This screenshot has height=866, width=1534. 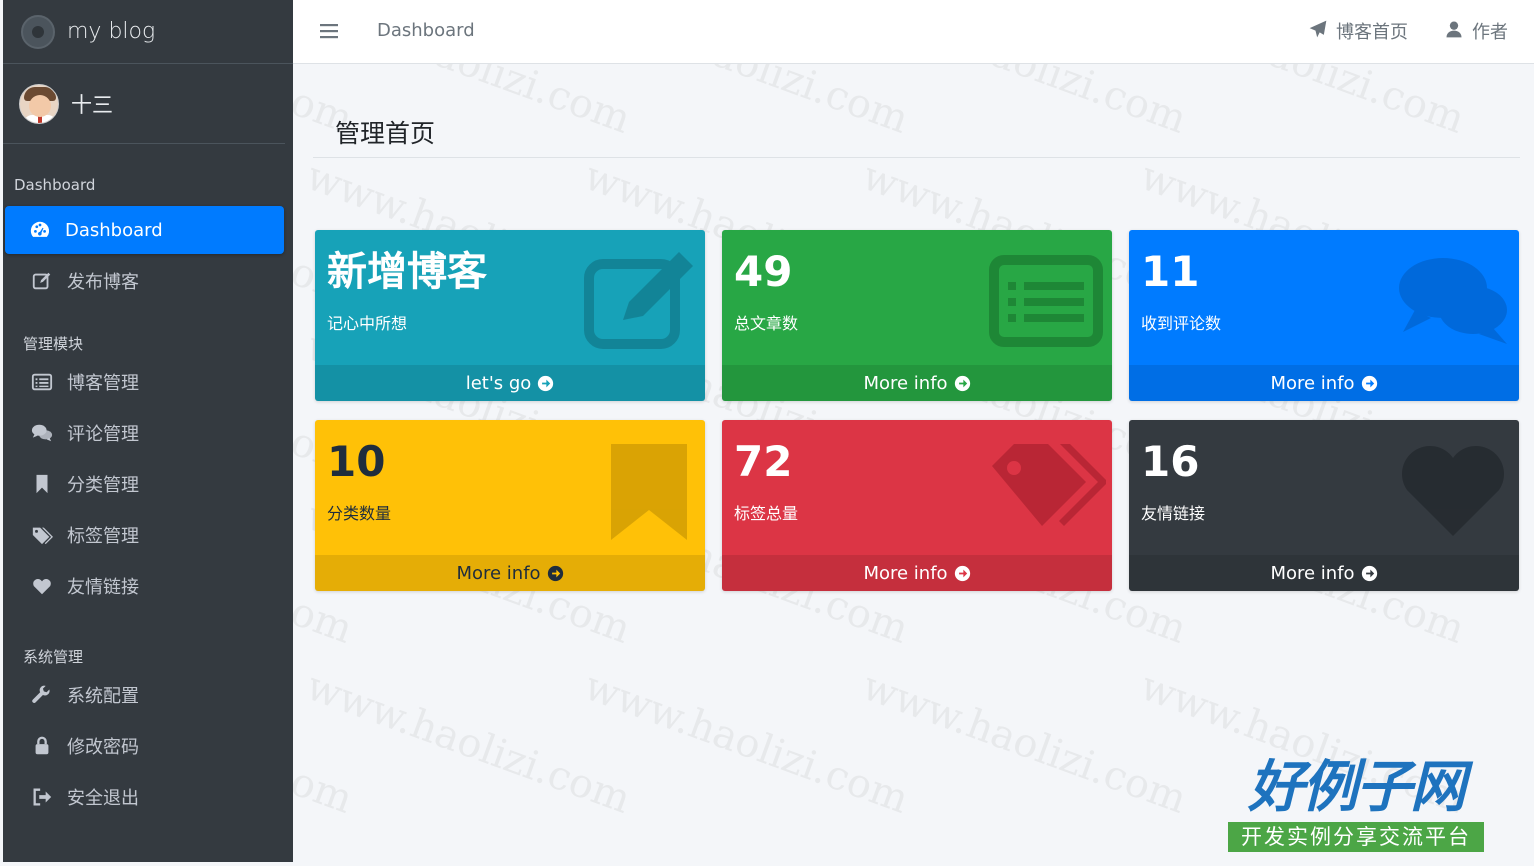 What do you see at coordinates (144, 695) in the screenshot?
I see `sidebar-item-system-config: 系统配置` at bounding box center [144, 695].